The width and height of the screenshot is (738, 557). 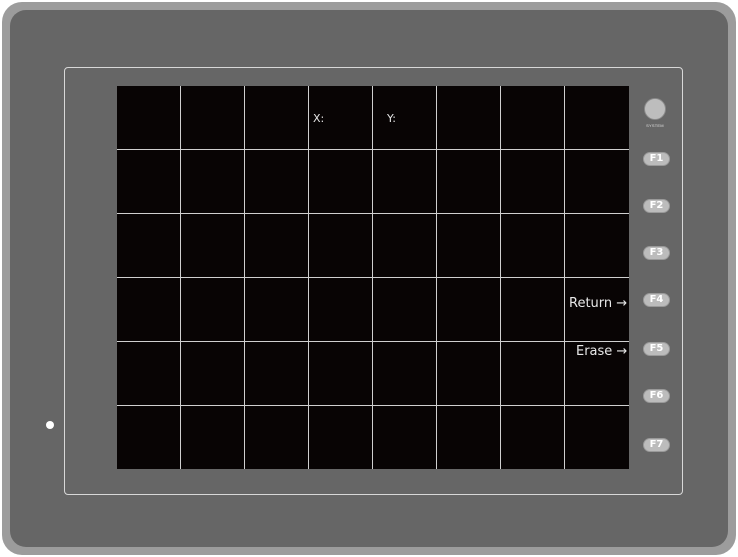 What do you see at coordinates (656, 300) in the screenshot?
I see `f4-key: F4` at bounding box center [656, 300].